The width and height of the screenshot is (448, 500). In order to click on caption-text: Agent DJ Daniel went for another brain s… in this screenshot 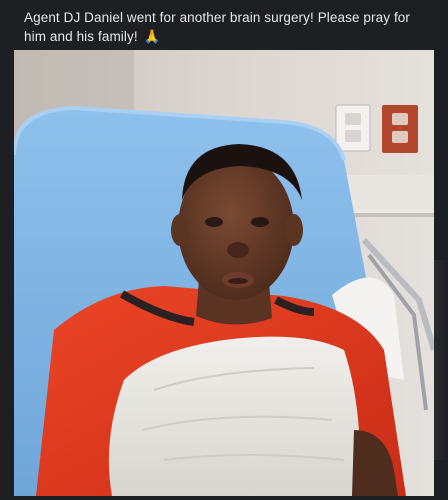, I will do `click(217, 27)`.